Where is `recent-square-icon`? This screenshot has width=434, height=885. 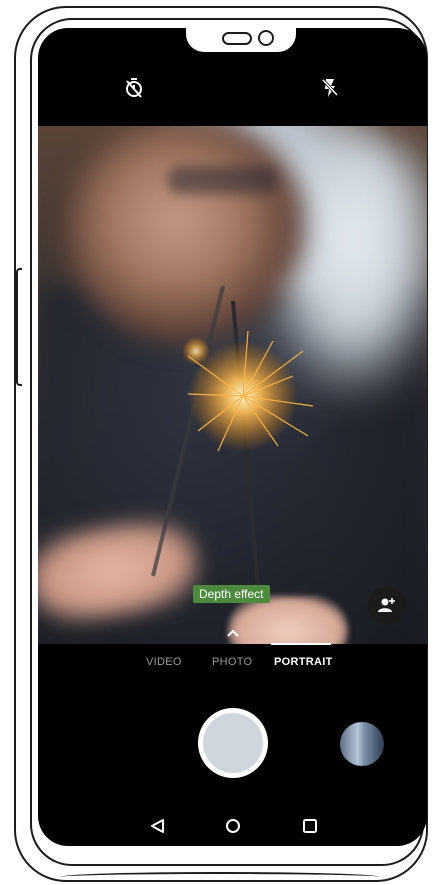
recent-square-icon is located at coordinates (310, 826).